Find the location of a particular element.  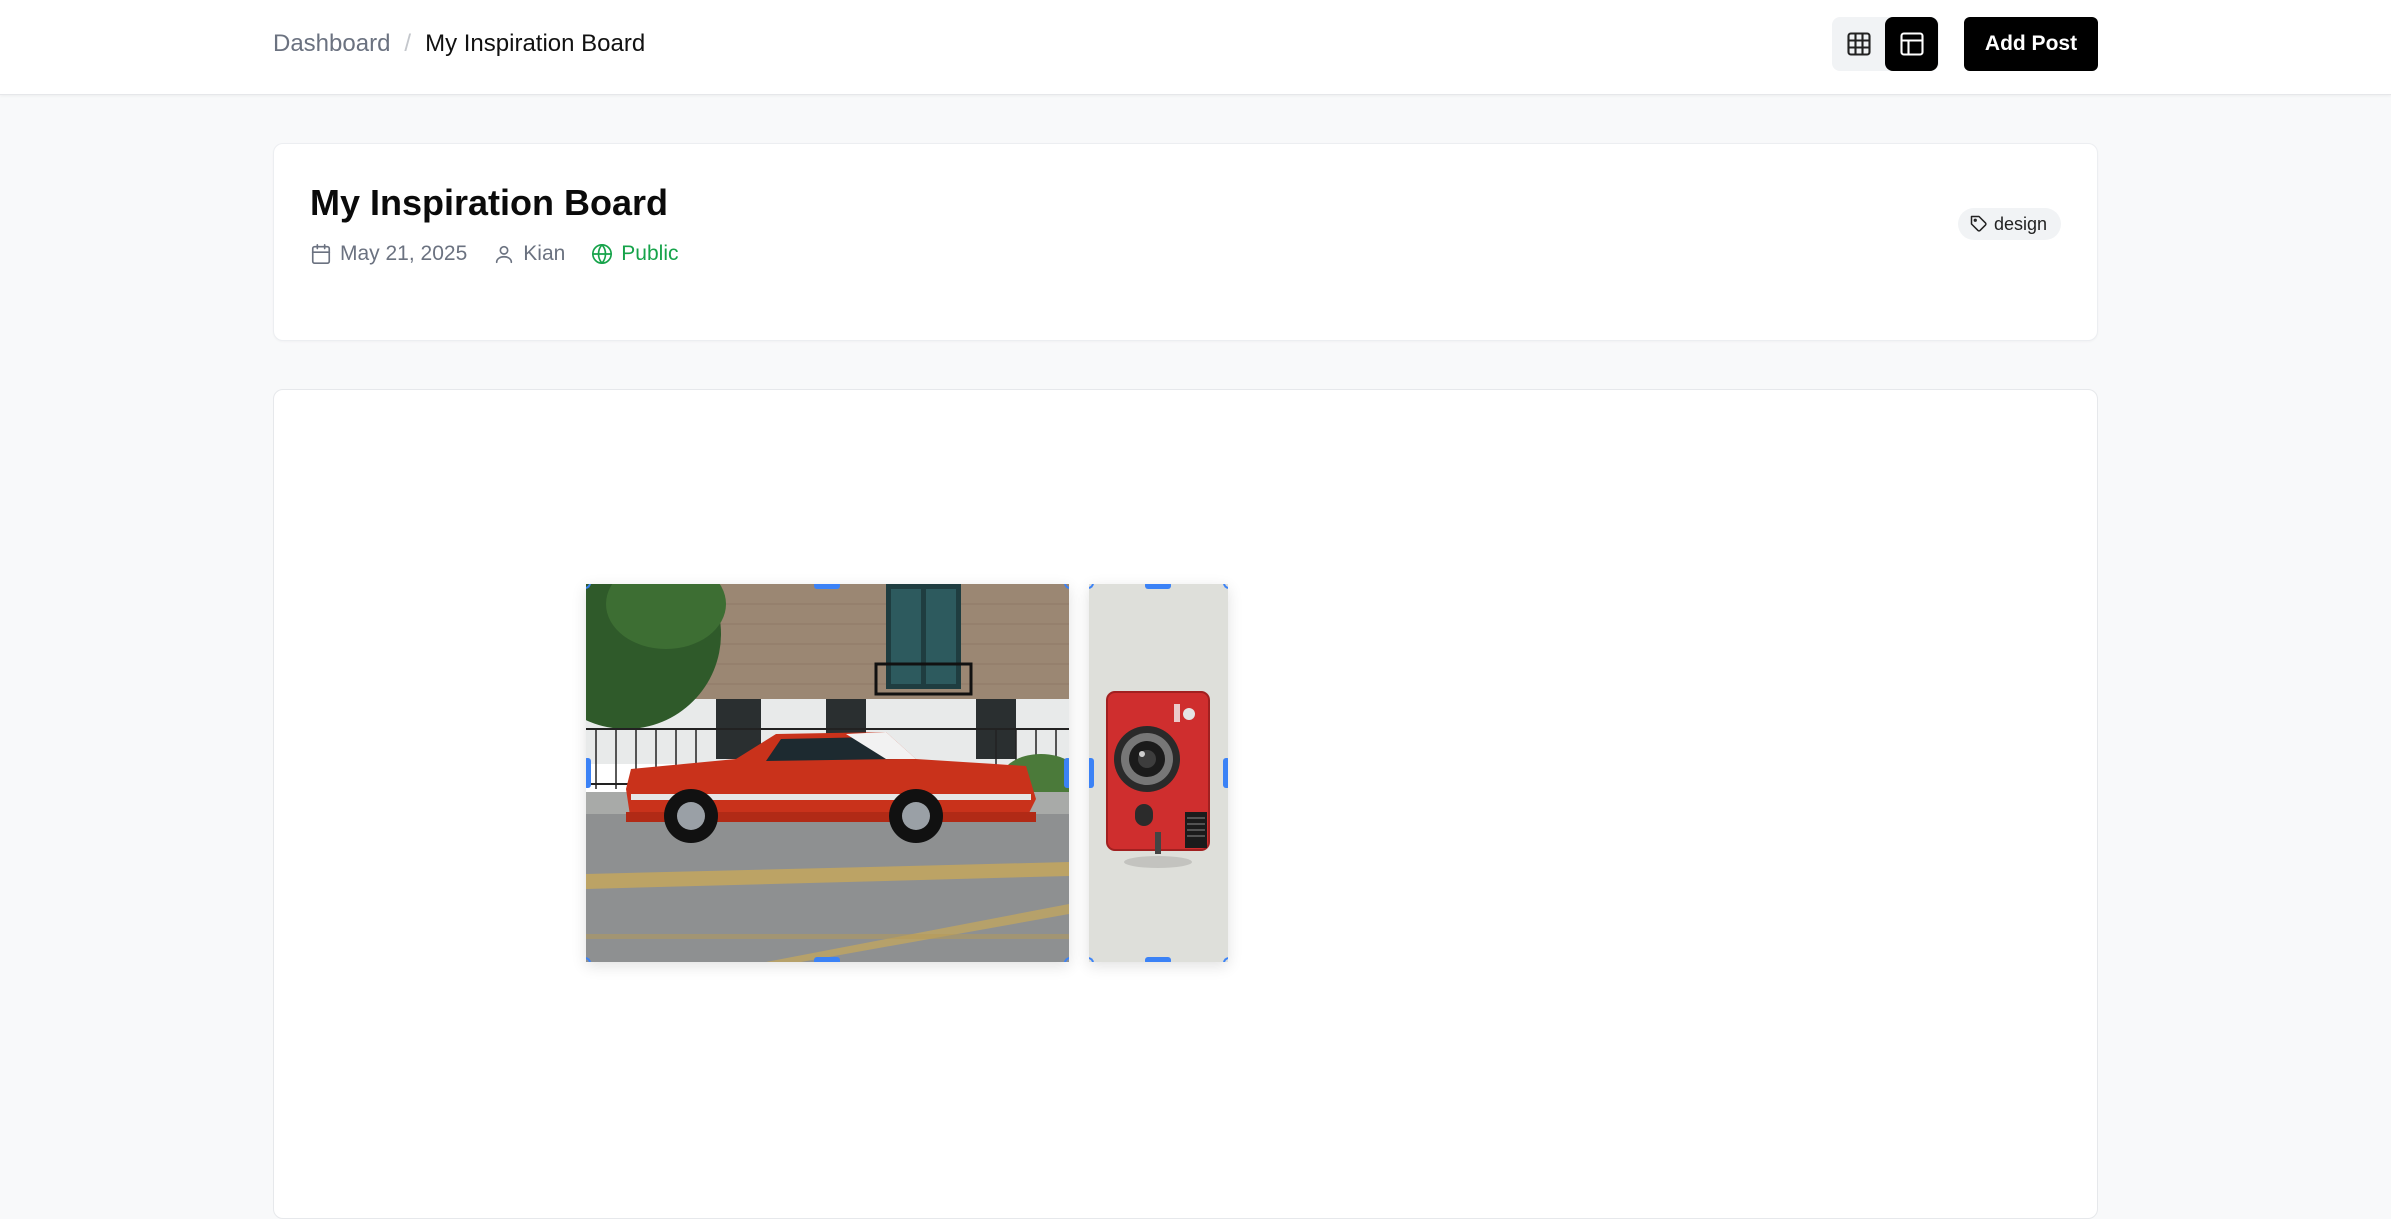

board-author: Kian is located at coordinates (529, 254).